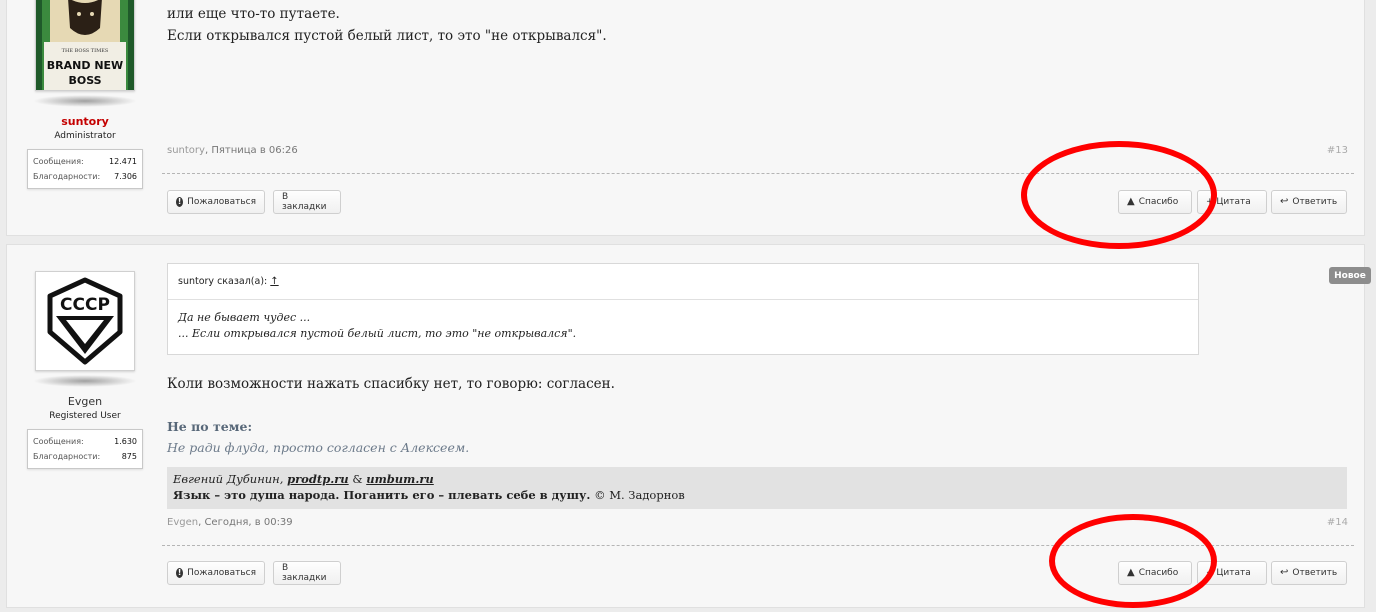 This screenshot has width=1376, height=612. What do you see at coordinates (85, 416) in the screenshot?
I see `user-title: Registered User` at bounding box center [85, 416].